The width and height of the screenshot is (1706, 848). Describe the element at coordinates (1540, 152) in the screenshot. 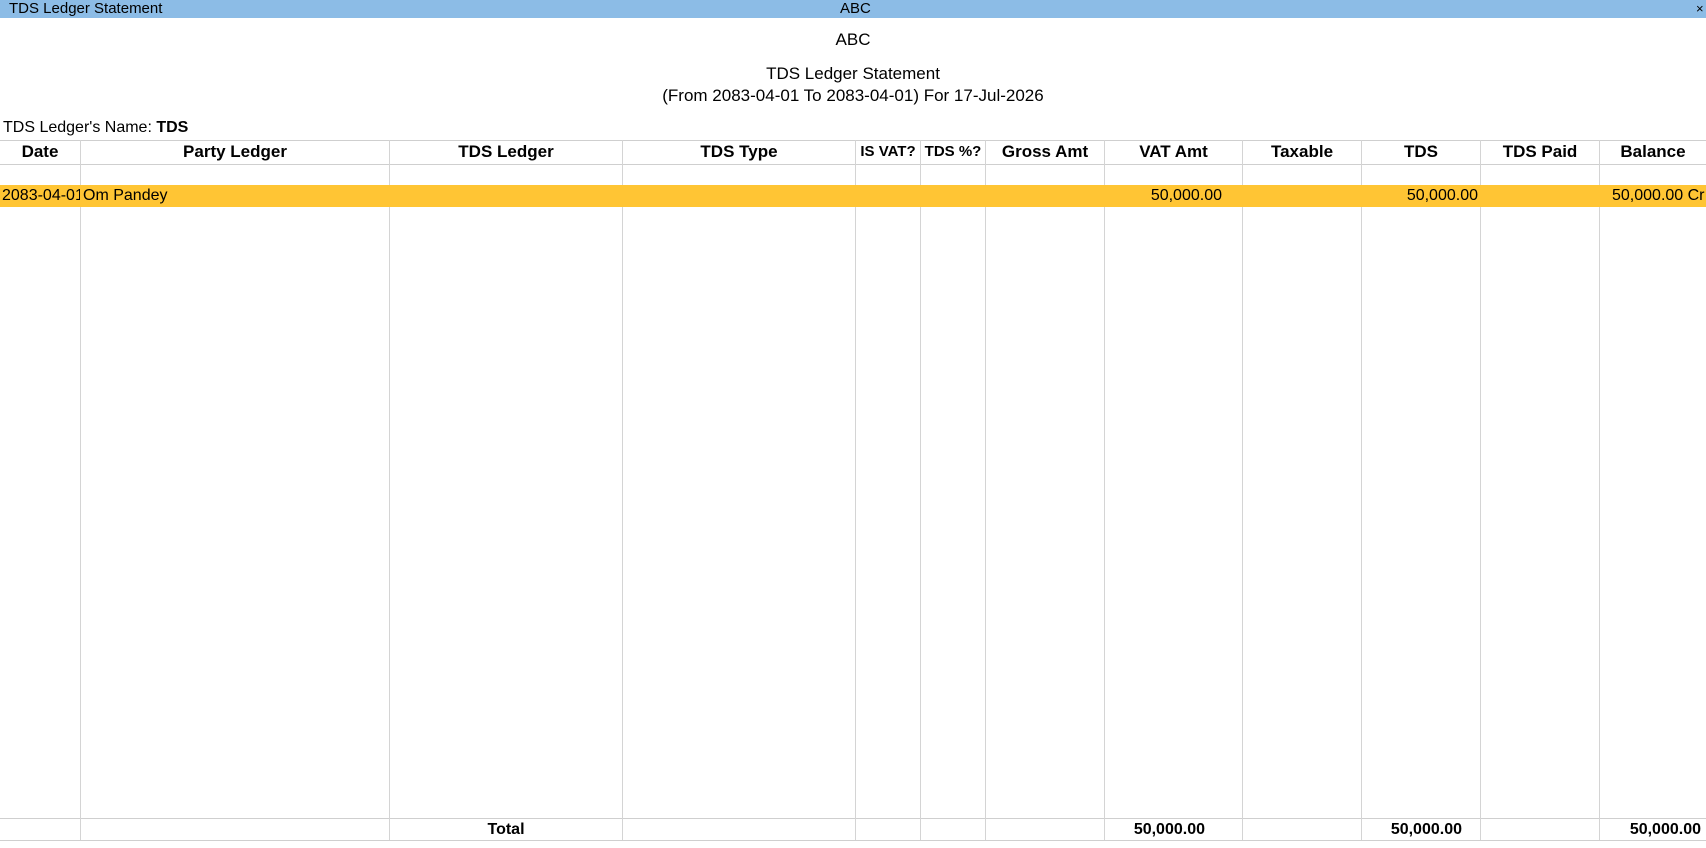

I see `col-header-tds-paid: TDS Paid` at that location.